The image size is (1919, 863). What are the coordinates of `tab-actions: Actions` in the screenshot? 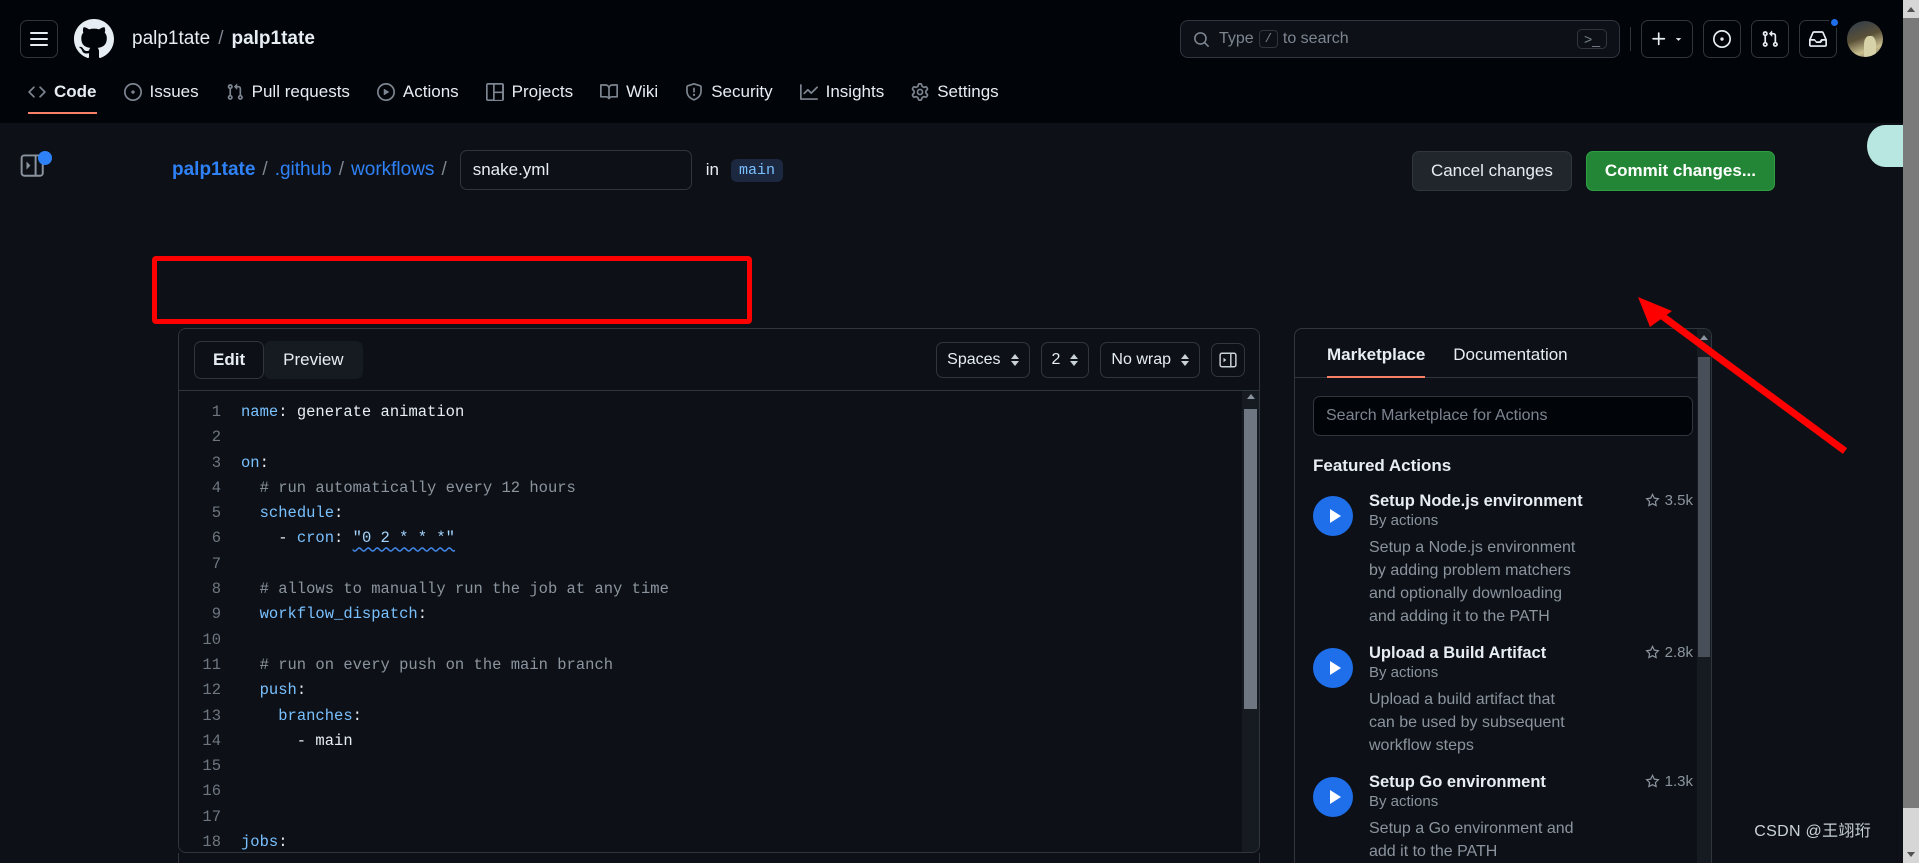 It's located at (418, 96).